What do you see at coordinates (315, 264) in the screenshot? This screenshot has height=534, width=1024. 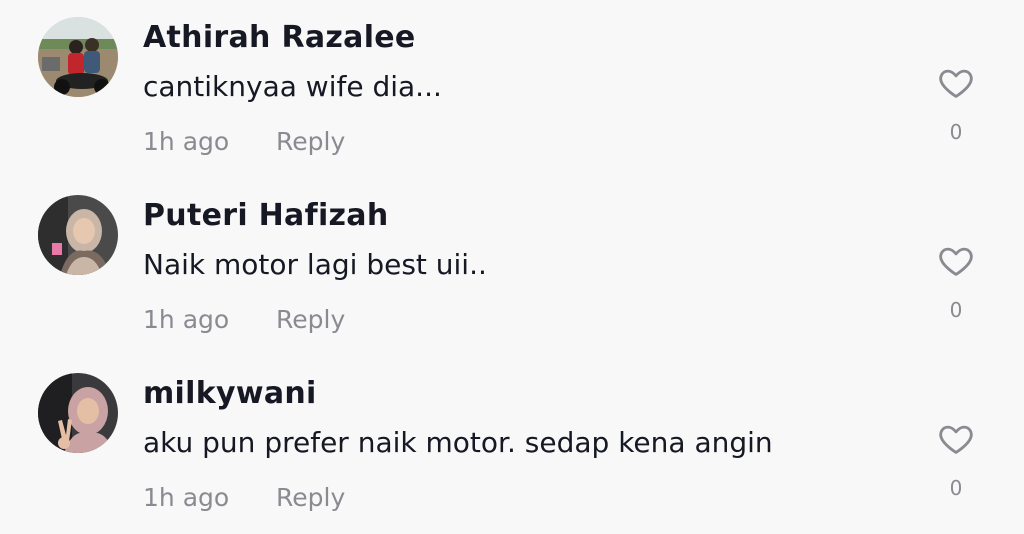 I see `comment-text: Naik motor lagi best uii..` at bounding box center [315, 264].